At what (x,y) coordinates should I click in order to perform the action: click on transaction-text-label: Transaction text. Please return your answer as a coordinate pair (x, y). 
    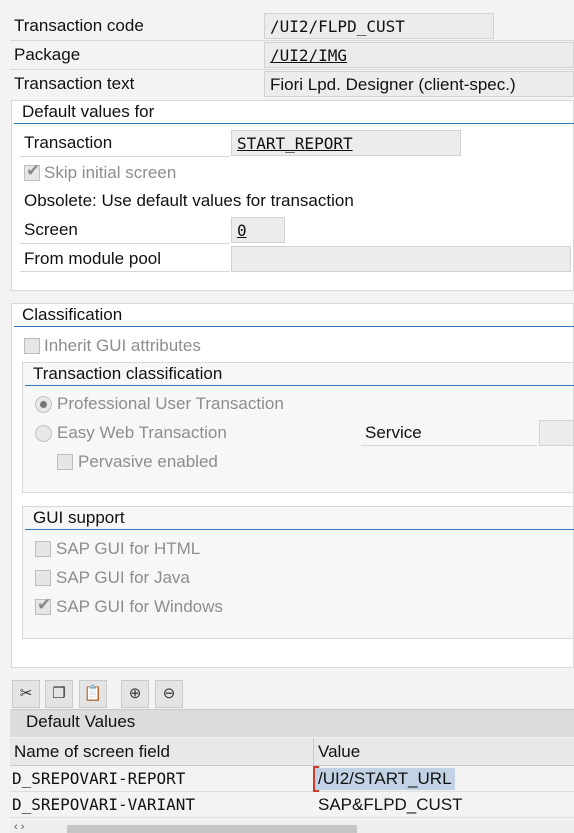
    Looking at the image, I should click on (74, 83).